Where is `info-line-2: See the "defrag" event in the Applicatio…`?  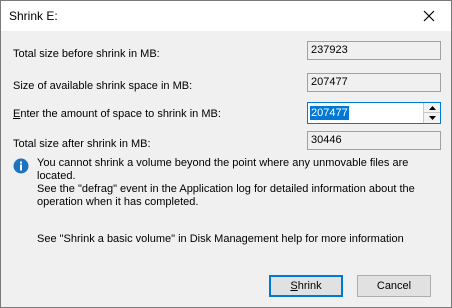 info-line-2: See the "defrag" event in the Applicatio… is located at coordinates (226, 189).